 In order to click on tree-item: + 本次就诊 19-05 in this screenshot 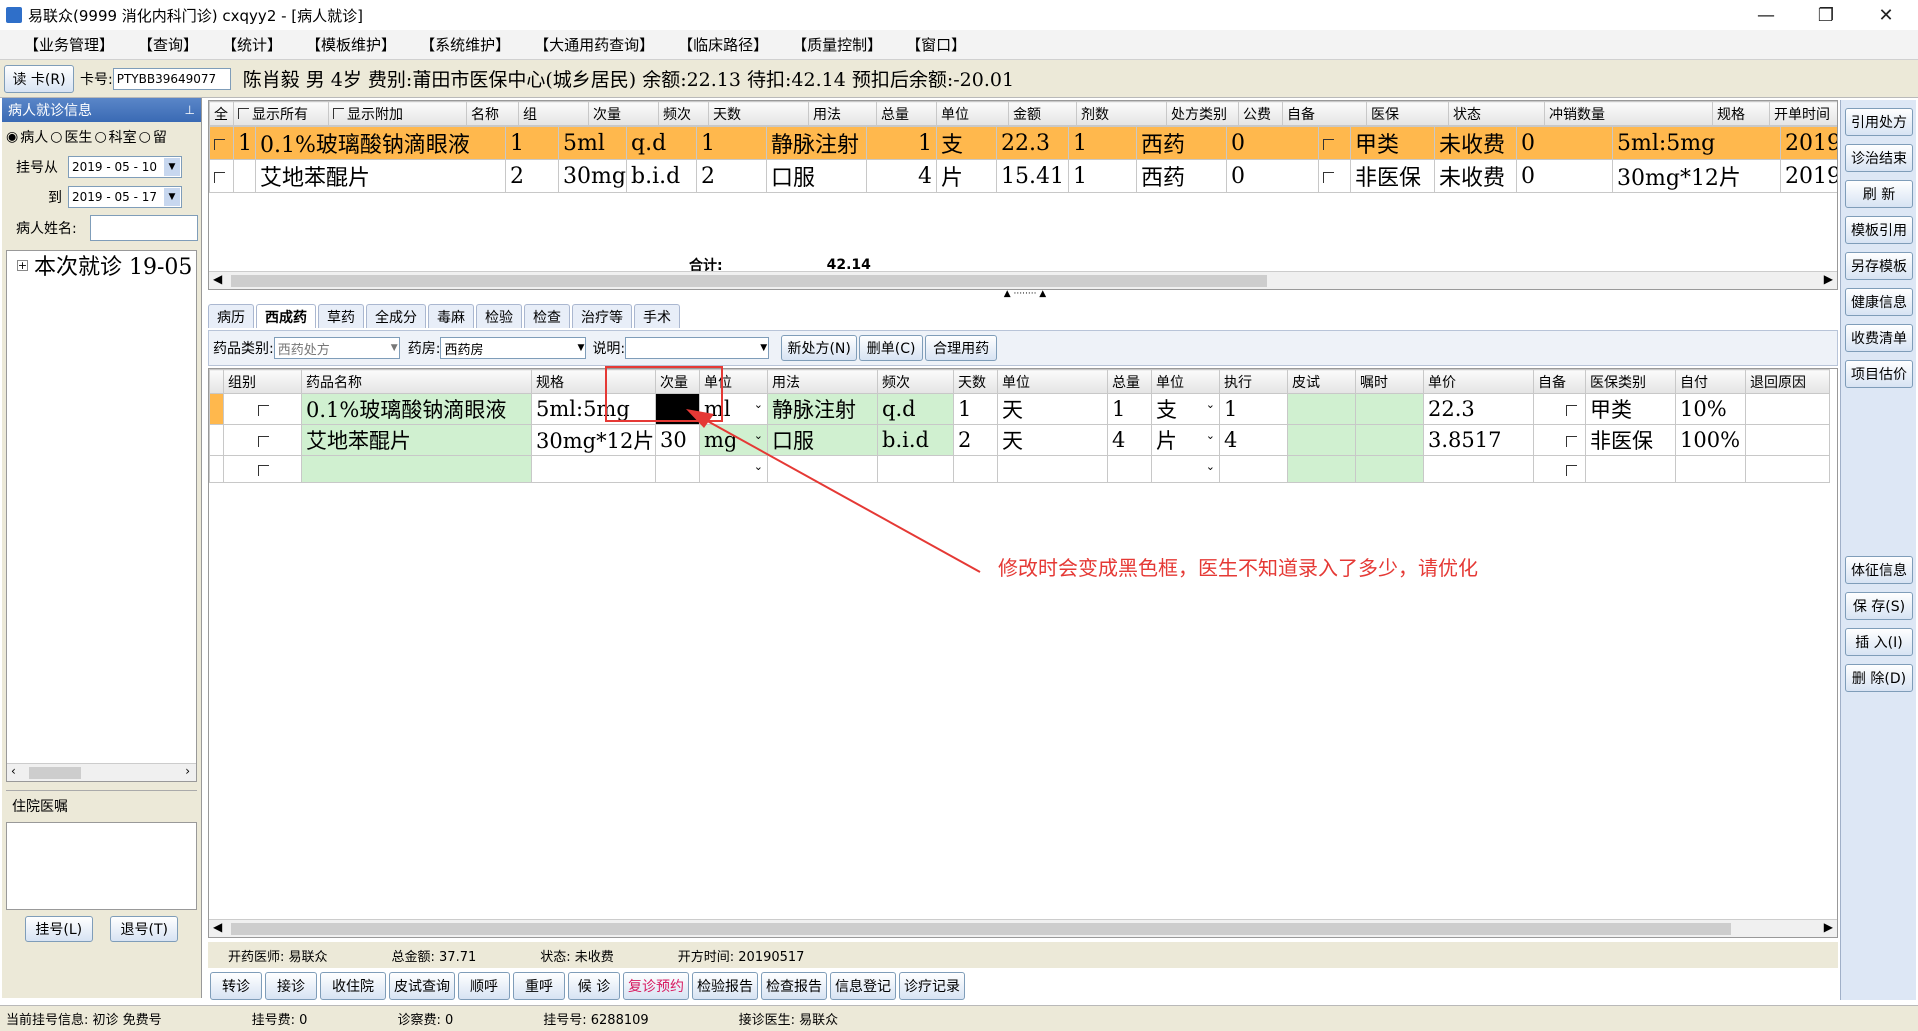, I will do `click(101, 265)`.